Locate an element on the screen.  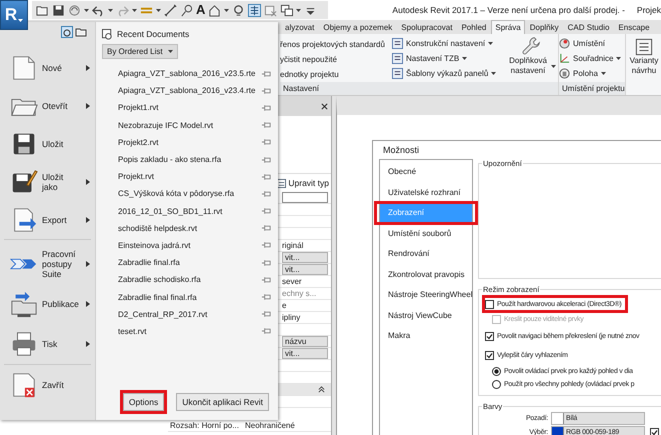
ribbon-tab: Objemy a pozemek is located at coordinates (357, 27).